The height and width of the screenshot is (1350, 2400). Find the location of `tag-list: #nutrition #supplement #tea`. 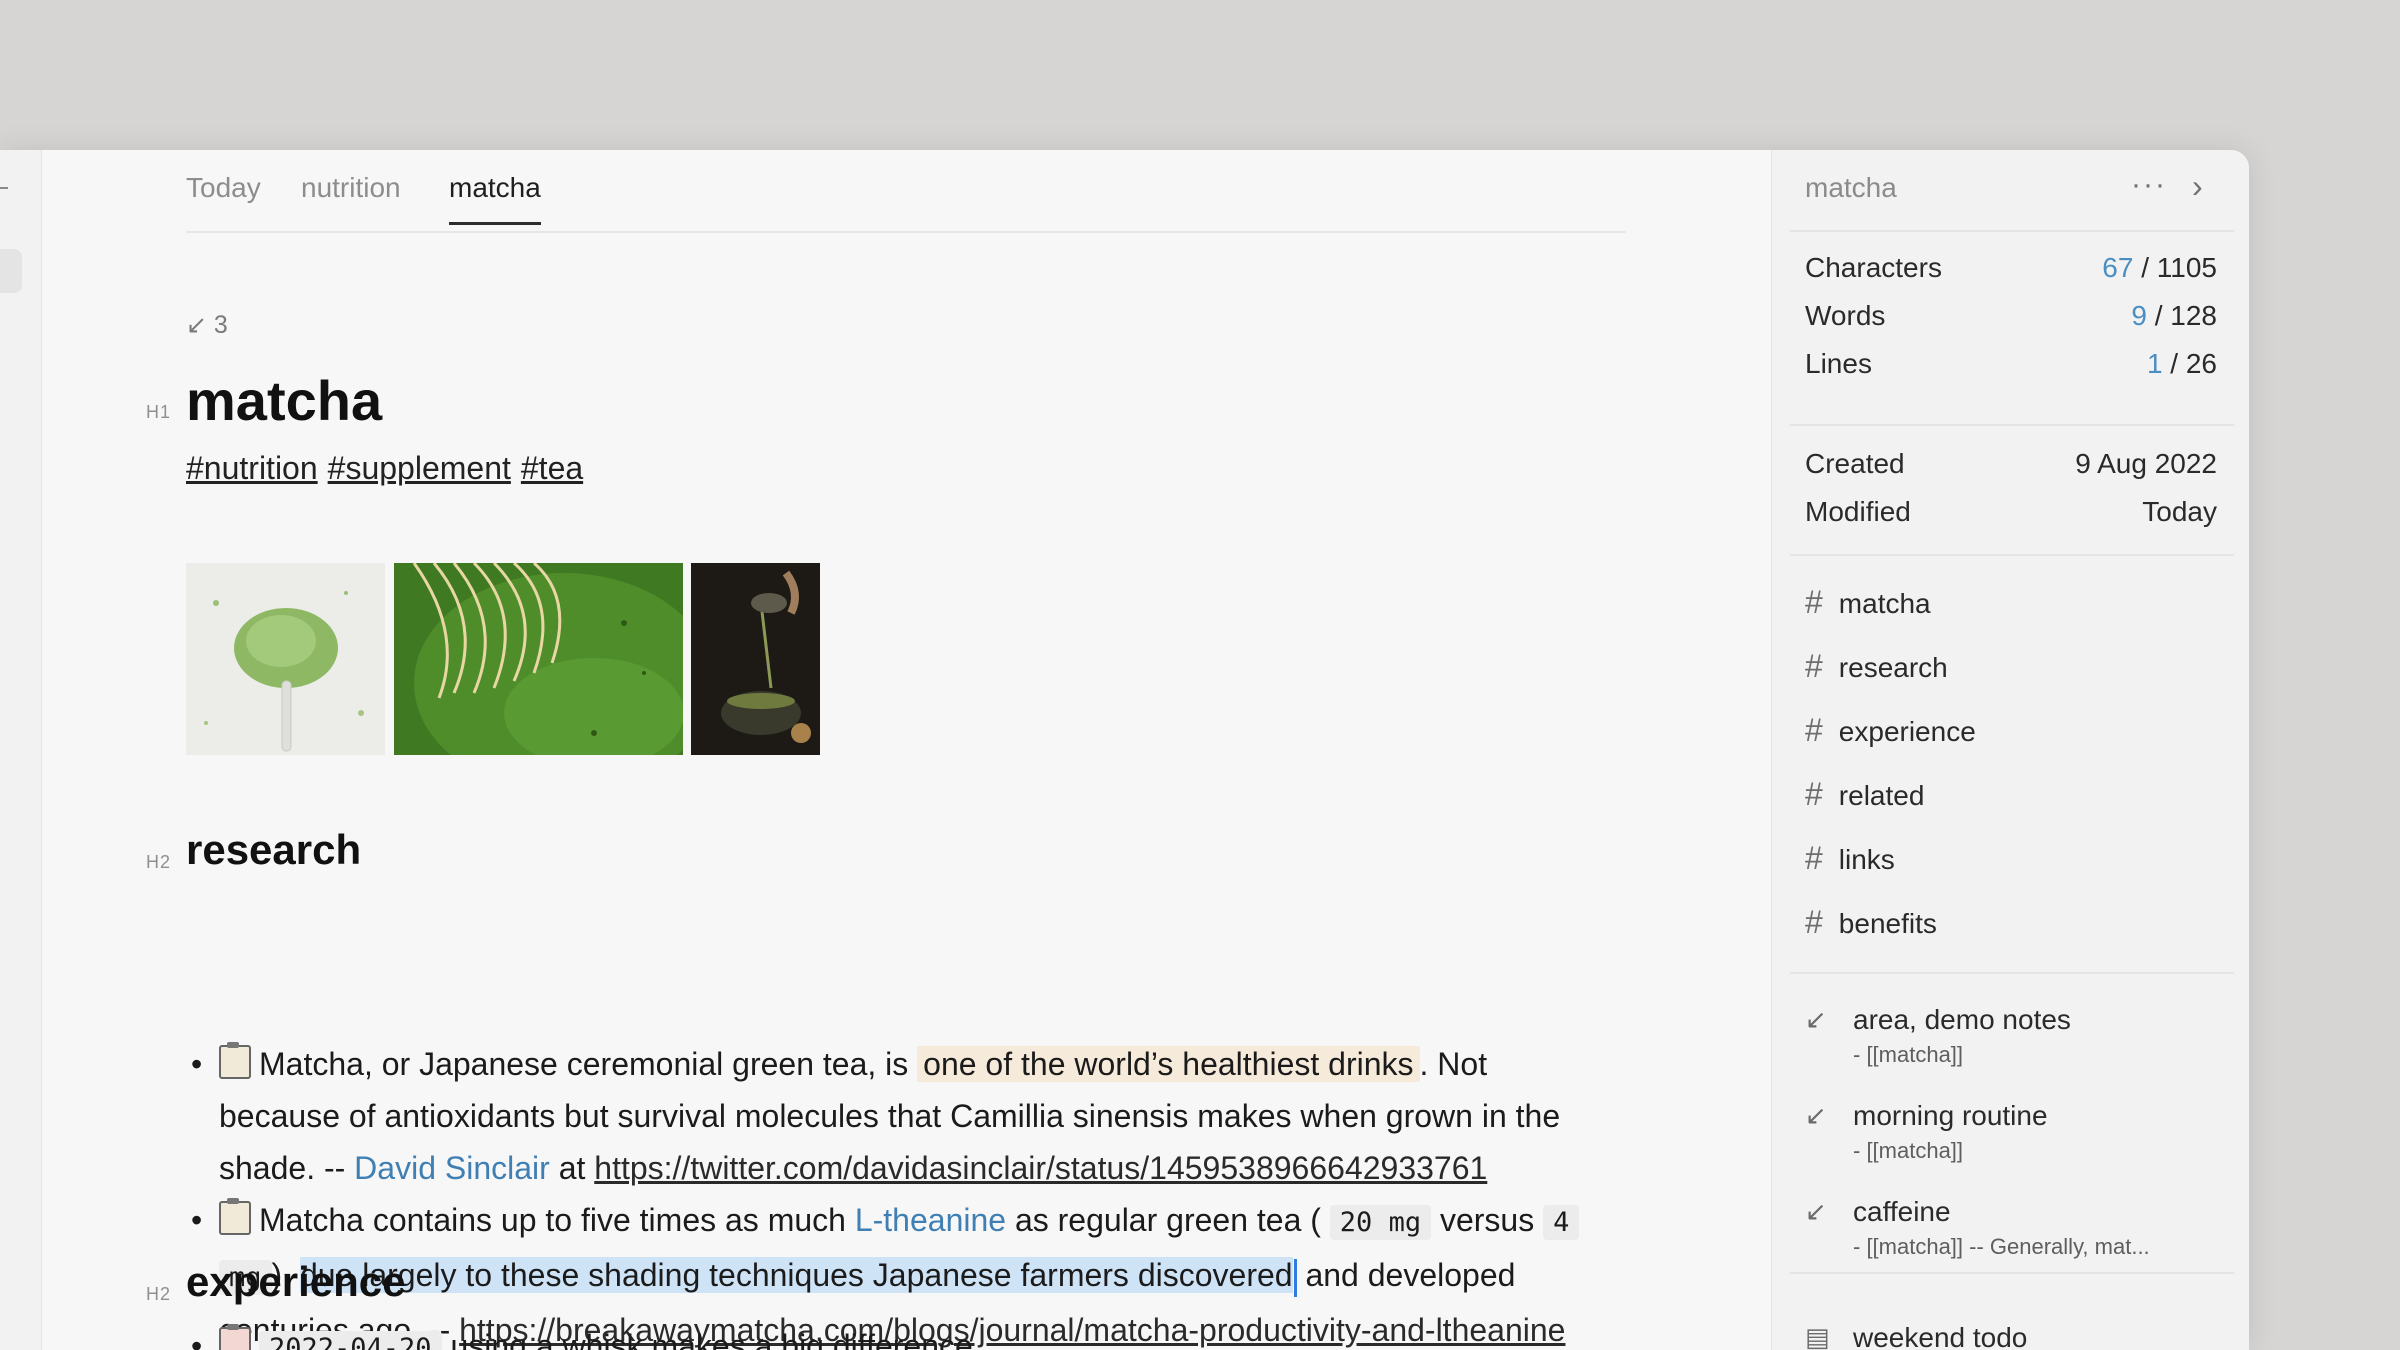

tag-list: #nutrition #supplement #tea is located at coordinates (389, 468).